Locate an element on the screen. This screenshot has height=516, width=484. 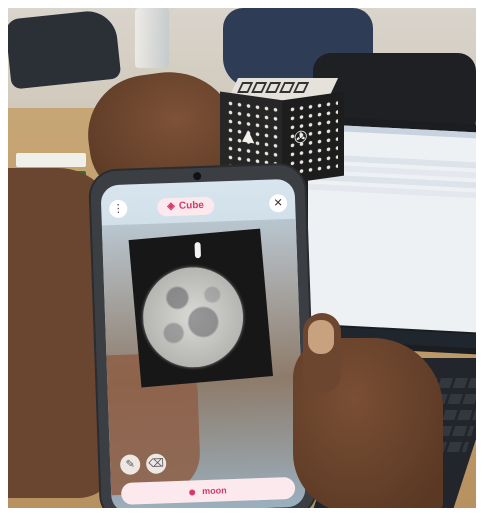
bag is located at coordinates (65, 49).